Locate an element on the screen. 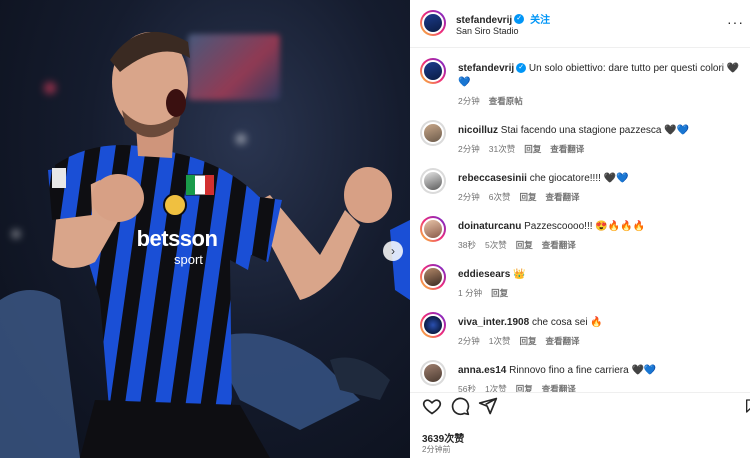 Image resolution: width=750 pixels, height=458 pixels. share-icon is located at coordinates (488, 406).